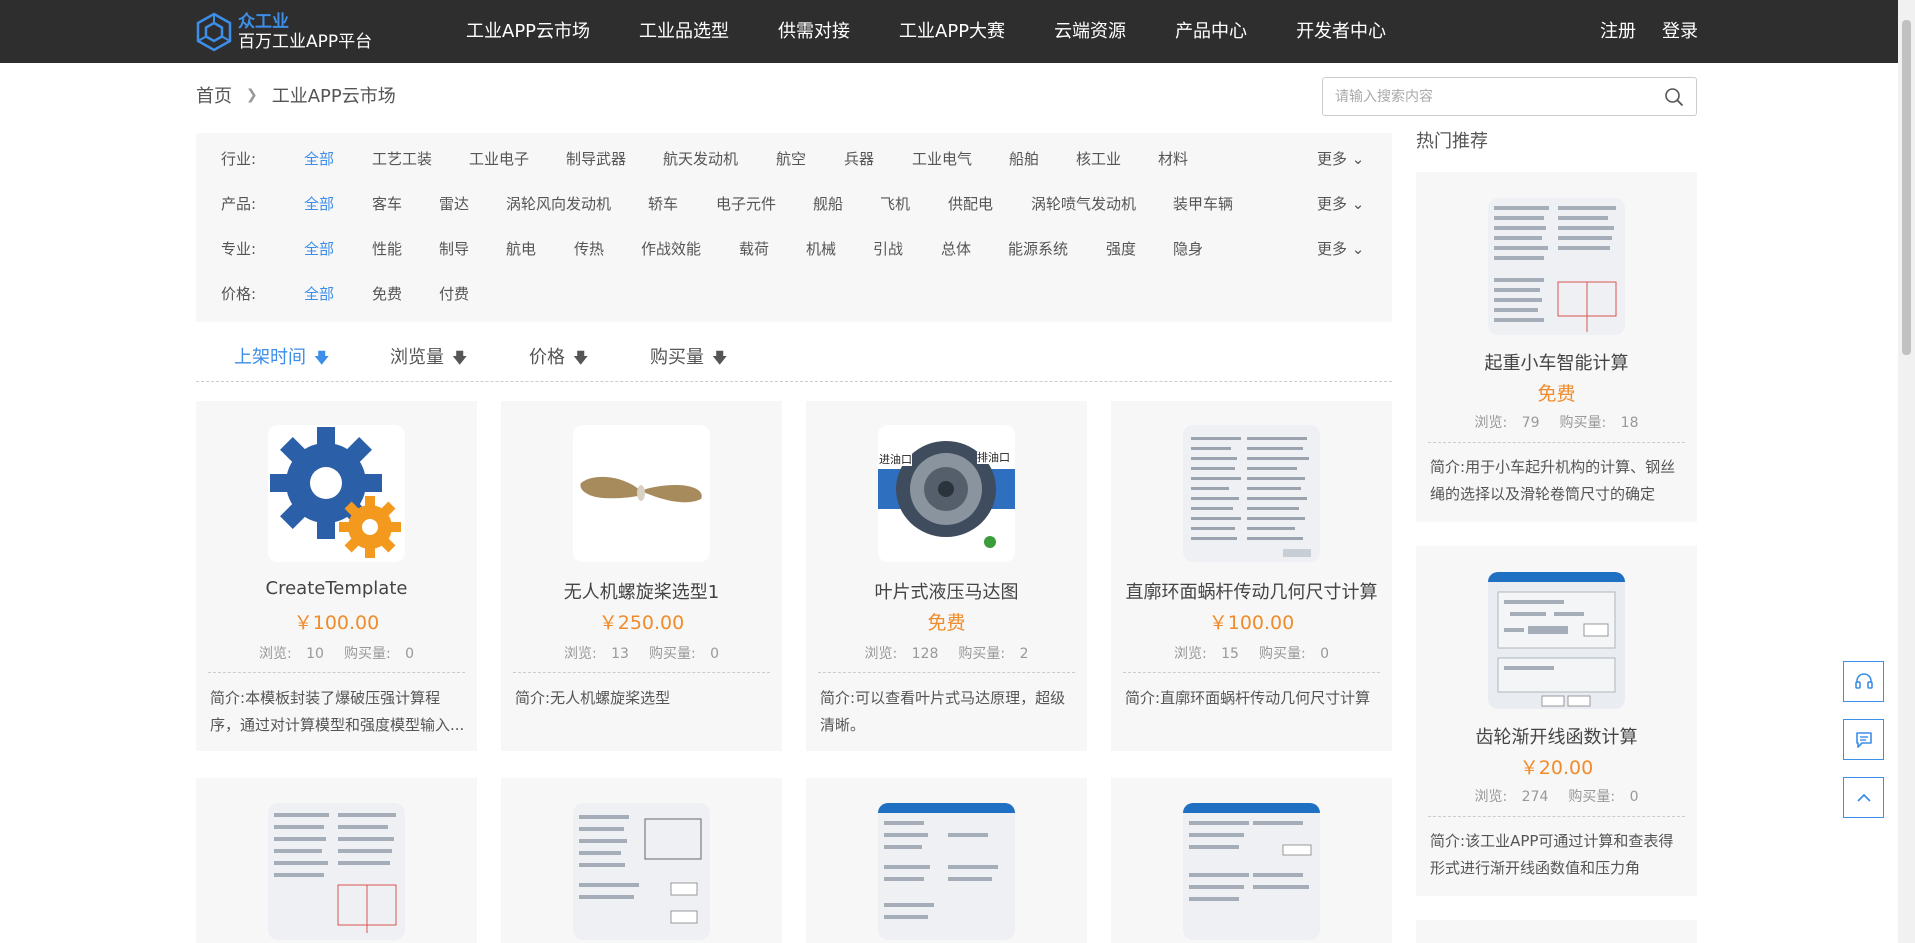  What do you see at coordinates (1253, 713) in the screenshot?
I see `product-description: 简介:直廓环面蜗杆传动几何尺寸计算` at bounding box center [1253, 713].